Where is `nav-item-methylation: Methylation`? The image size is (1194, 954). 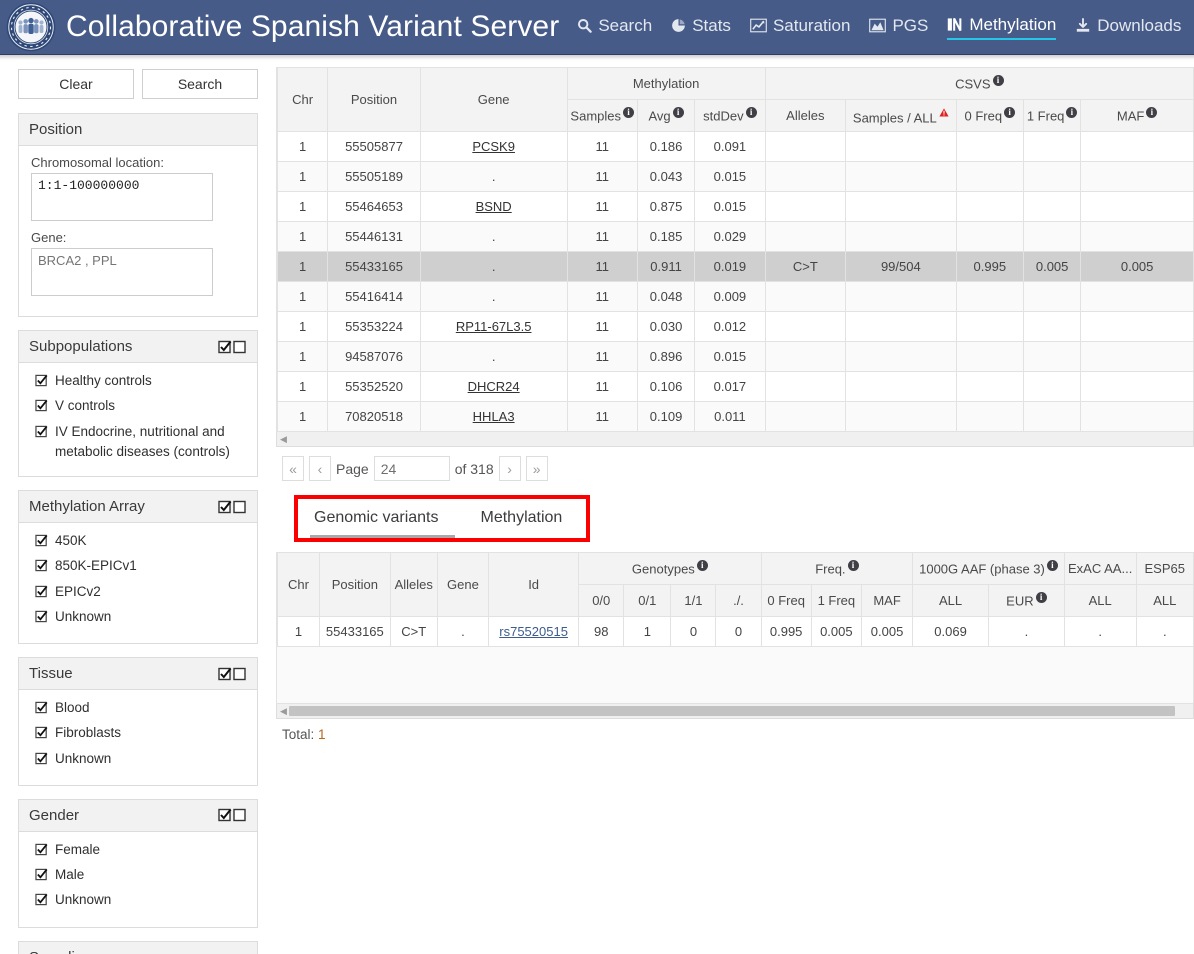 nav-item-methylation: Methylation is located at coordinates (1002, 27).